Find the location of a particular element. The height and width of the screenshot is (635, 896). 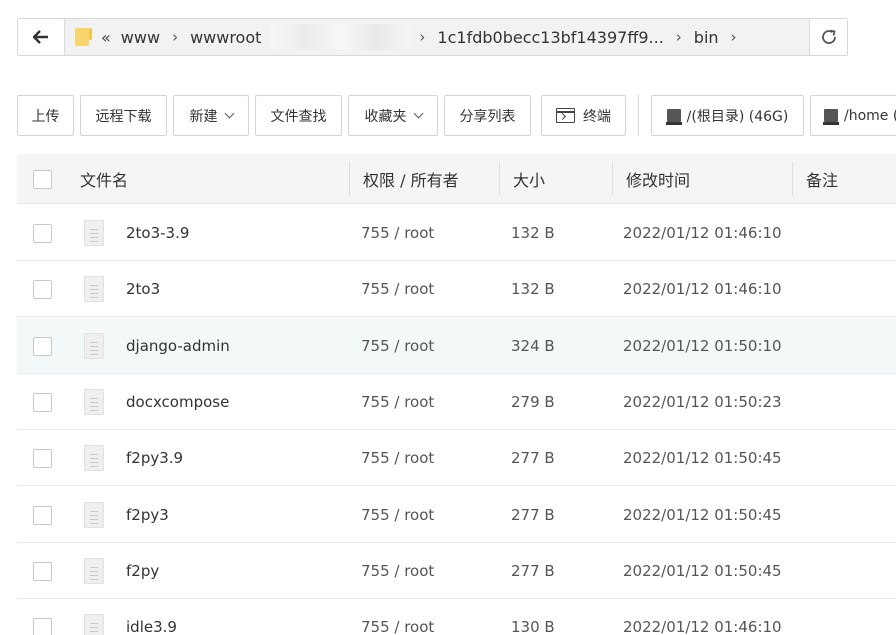

file-mtime: 2022/01/12 01:50:10 is located at coordinates (702, 346).